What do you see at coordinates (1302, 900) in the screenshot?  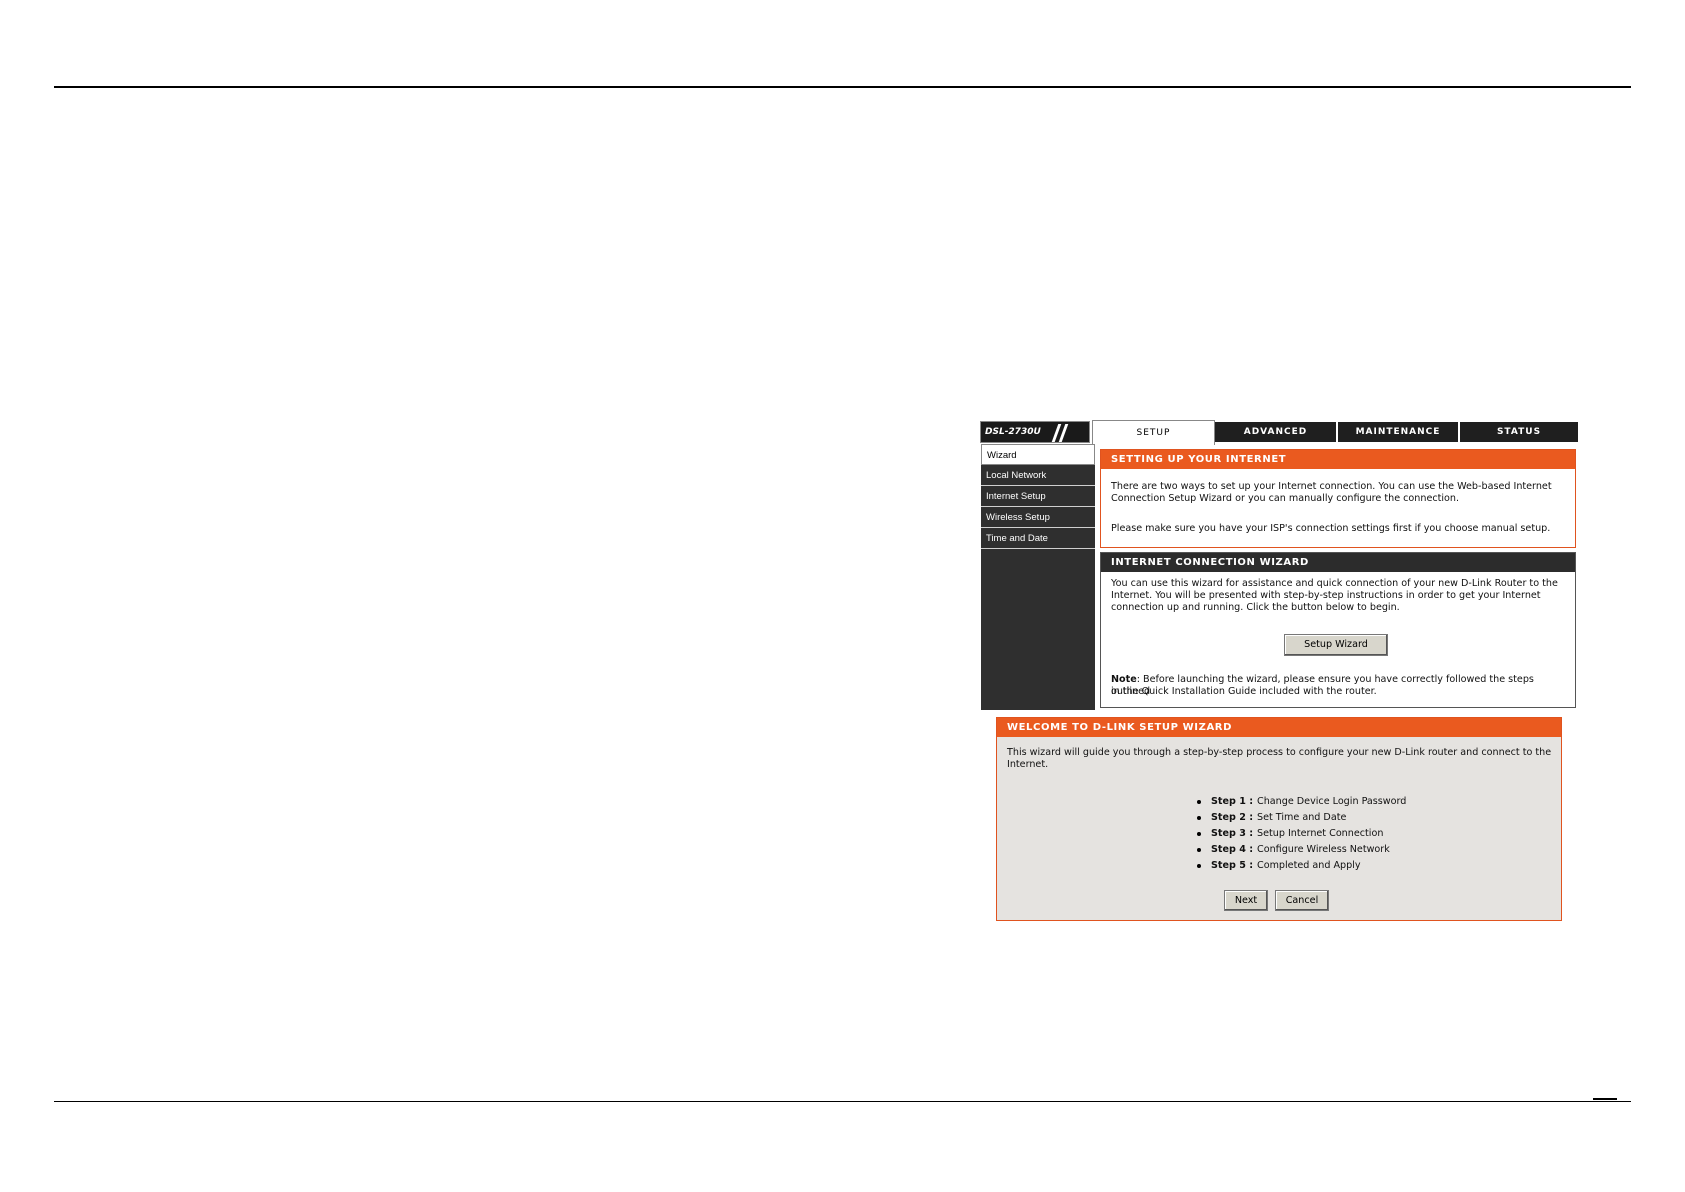 I see `cancel-button: Cancel` at bounding box center [1302, 900].